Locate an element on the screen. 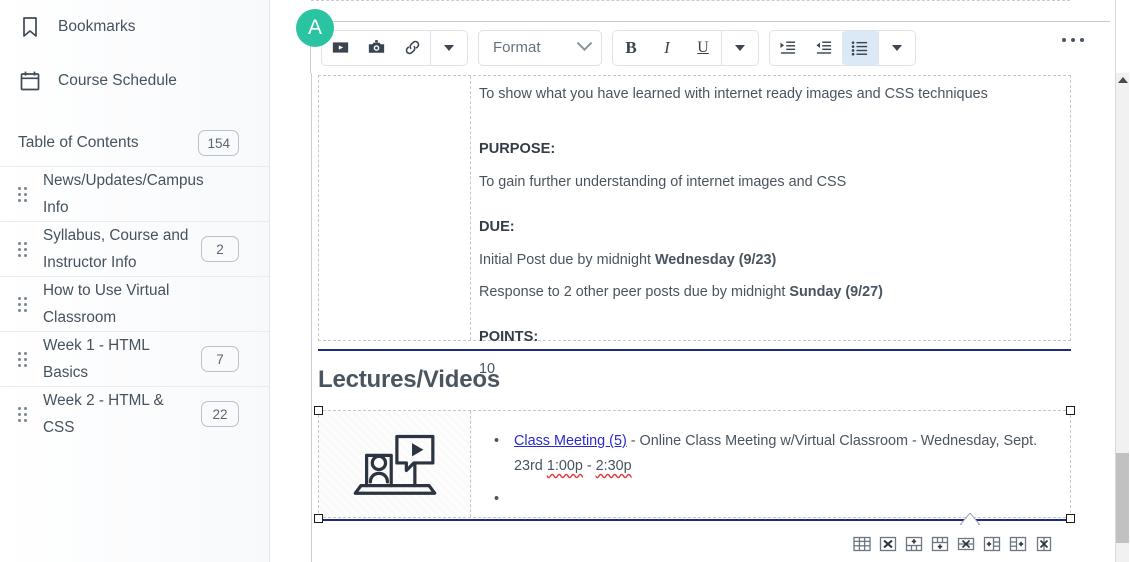  table-of-contents-title: Table of Contents is located at coordinates (78, 142).